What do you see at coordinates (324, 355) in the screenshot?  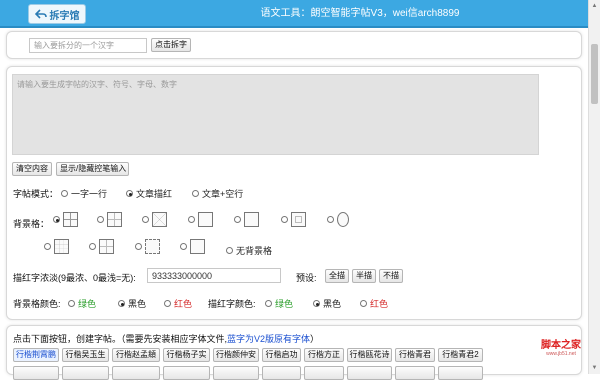 I see `font-button-7: 行楷方正` at bounding box center [324, 355].